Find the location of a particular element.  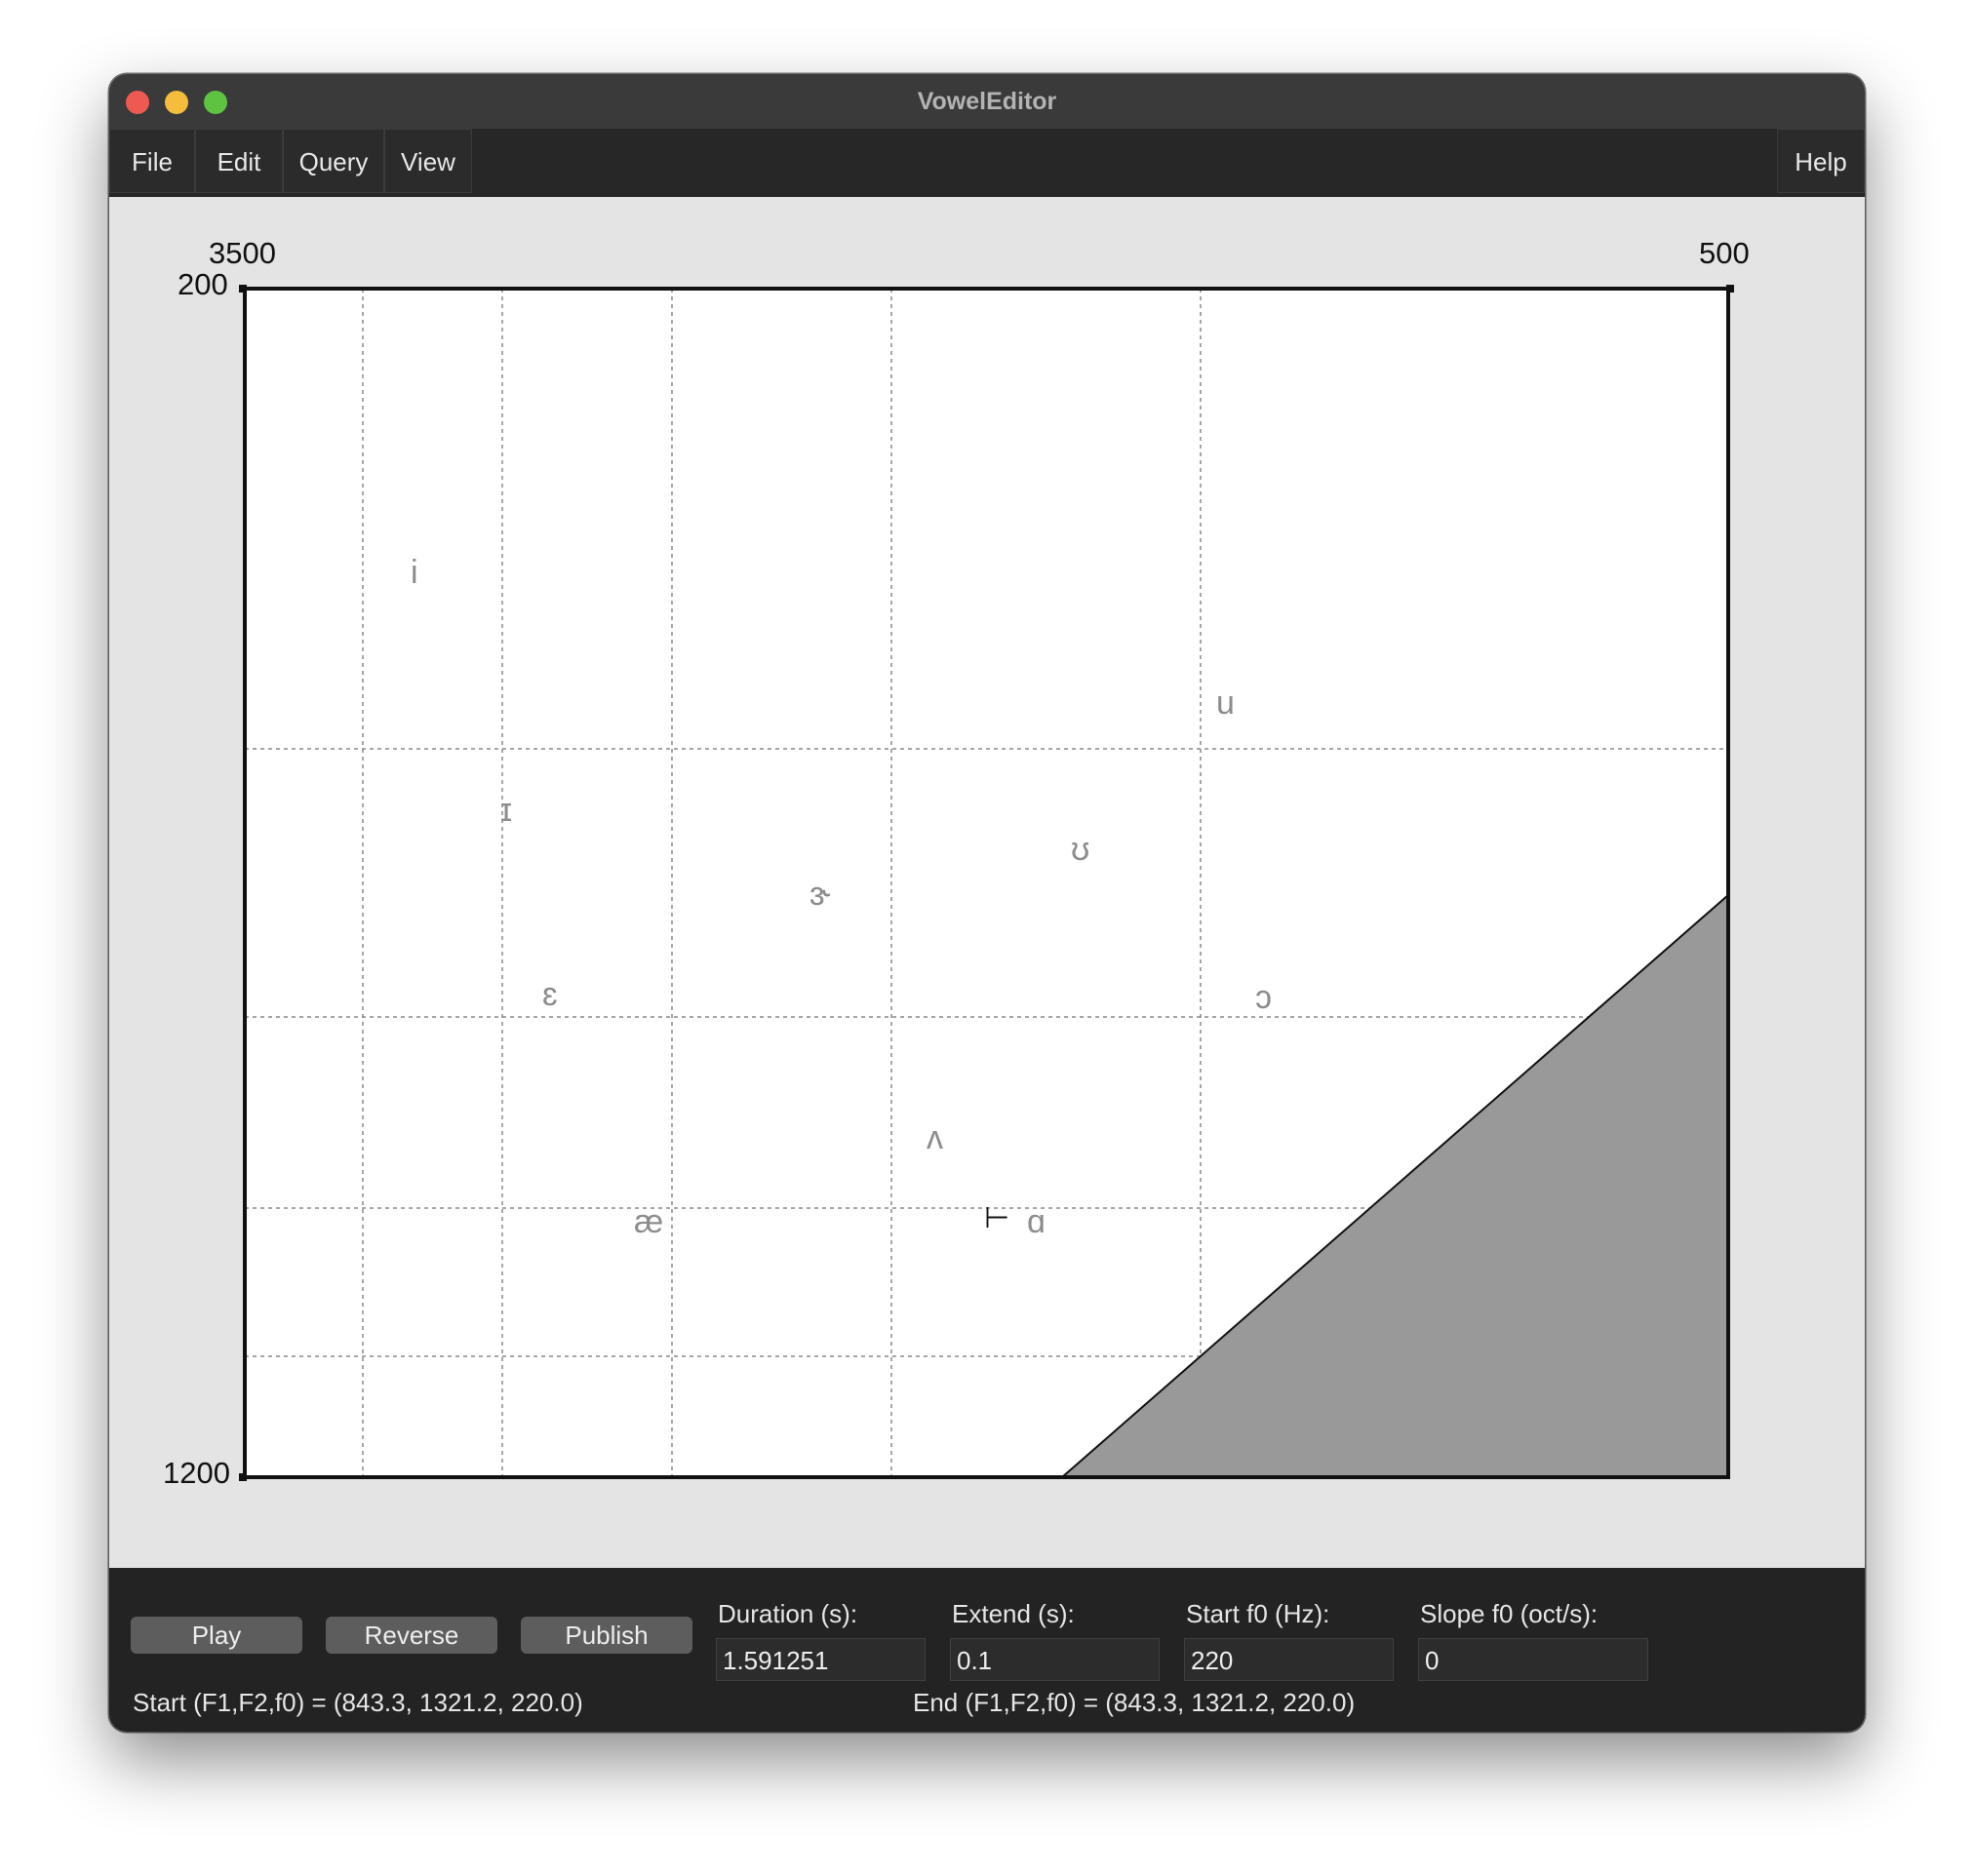

publish-button: Publish is located at coordinates (606, 1635).